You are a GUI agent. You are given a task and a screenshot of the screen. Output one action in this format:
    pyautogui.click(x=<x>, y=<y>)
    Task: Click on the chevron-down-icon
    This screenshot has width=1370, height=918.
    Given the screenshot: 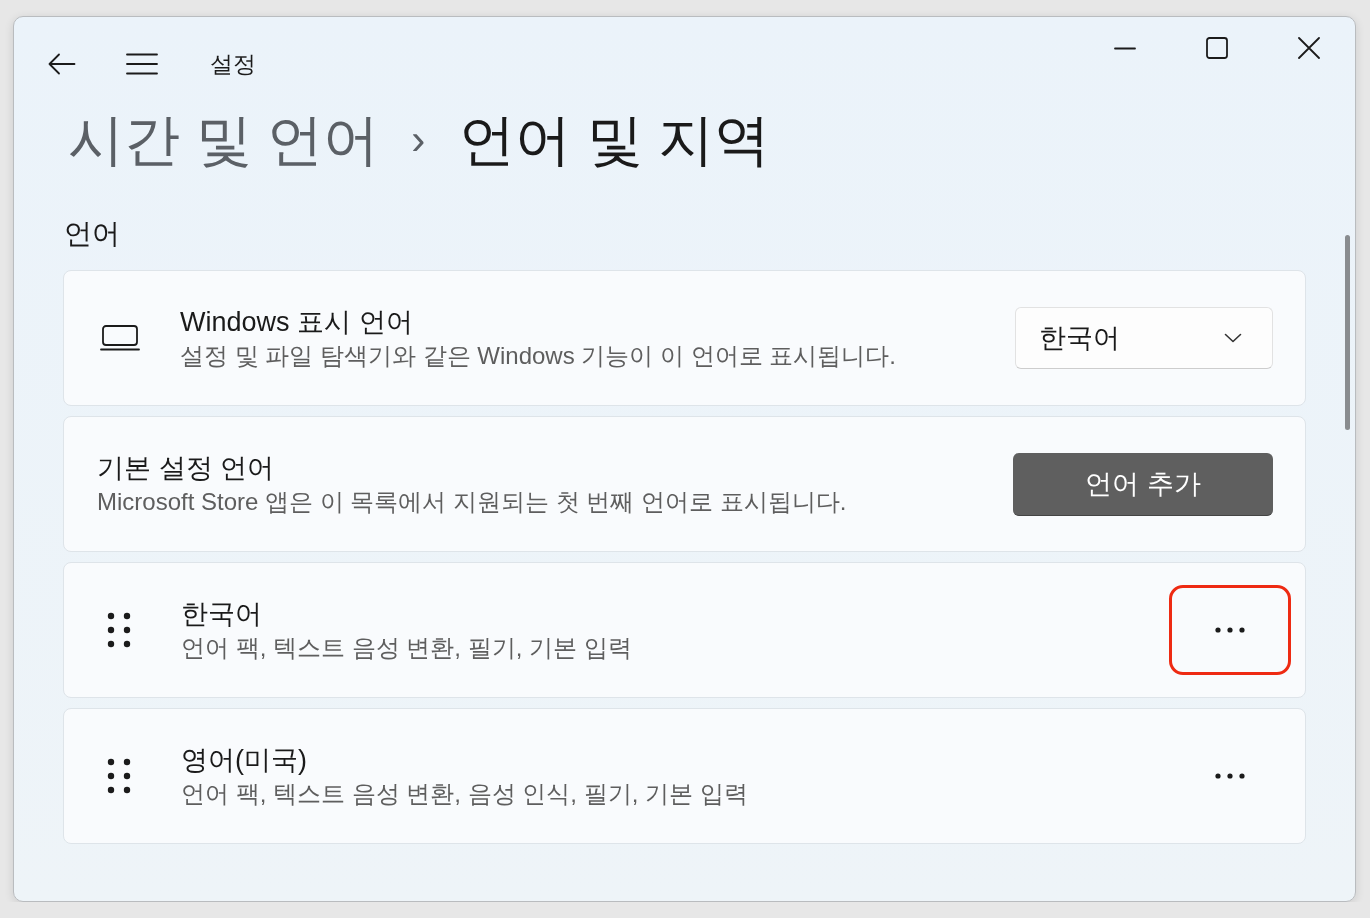 What is the action you would take?
    pyautogui.click(x=1233, y=338)
    